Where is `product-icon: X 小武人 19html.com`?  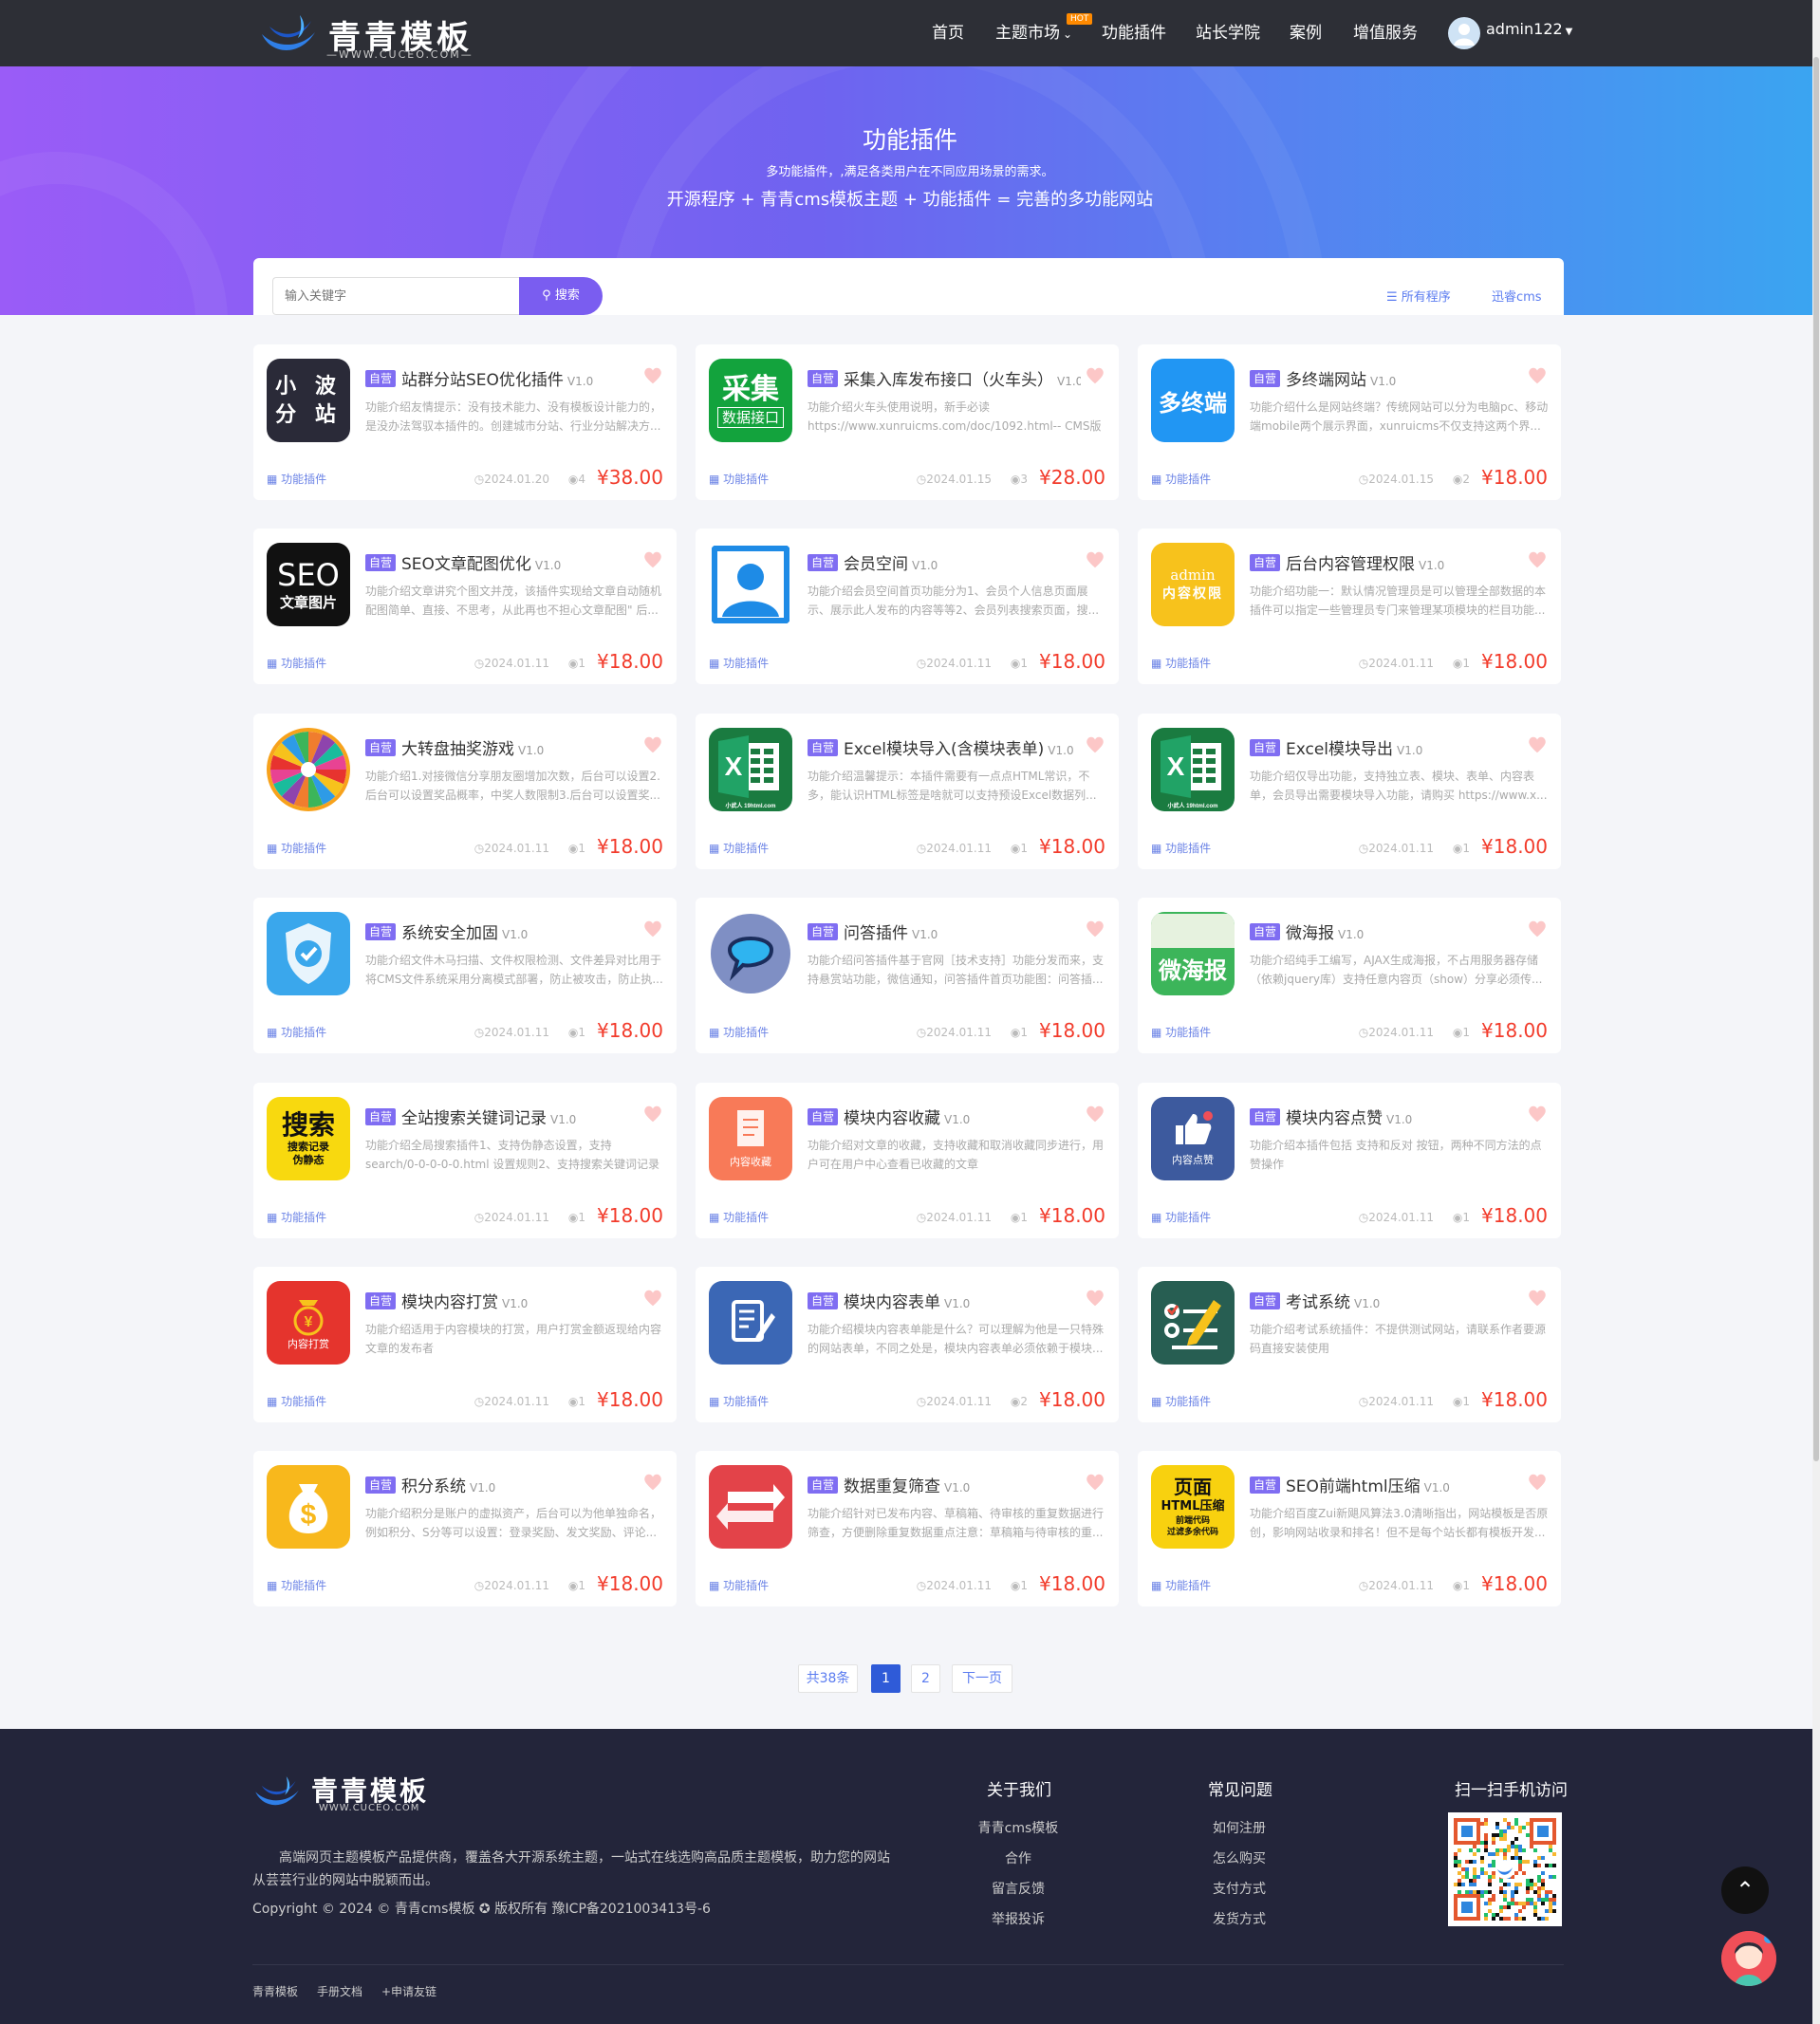
product-icon: X 小武人 19html.com is located at coordinates (750, 769).